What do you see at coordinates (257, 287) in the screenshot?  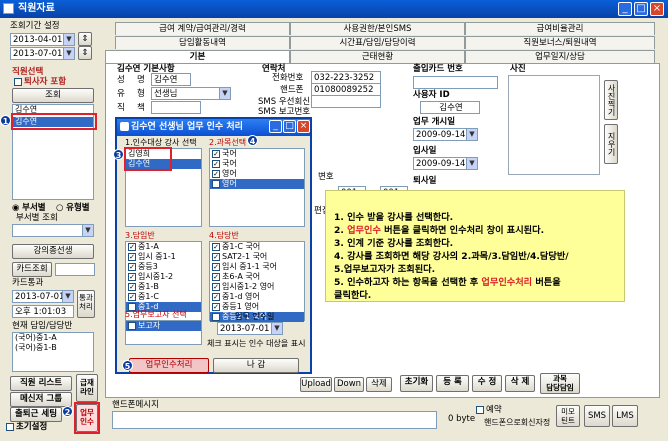 I see `list-item: ✓ 임시중1-2 영어` at bounding box center [257, 287].